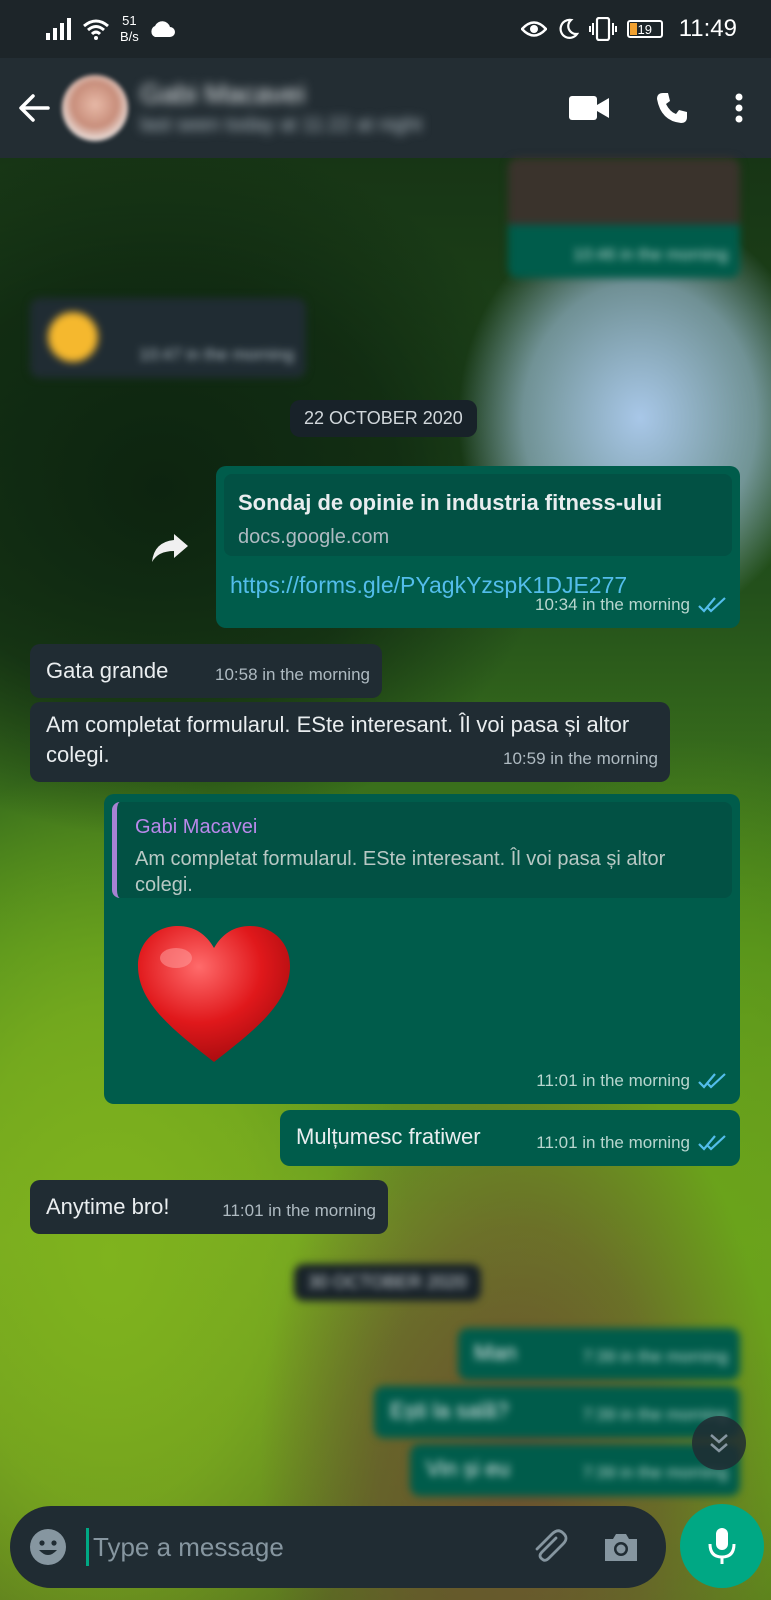  I want to click on battery-icon: 19, so click(644, 29).